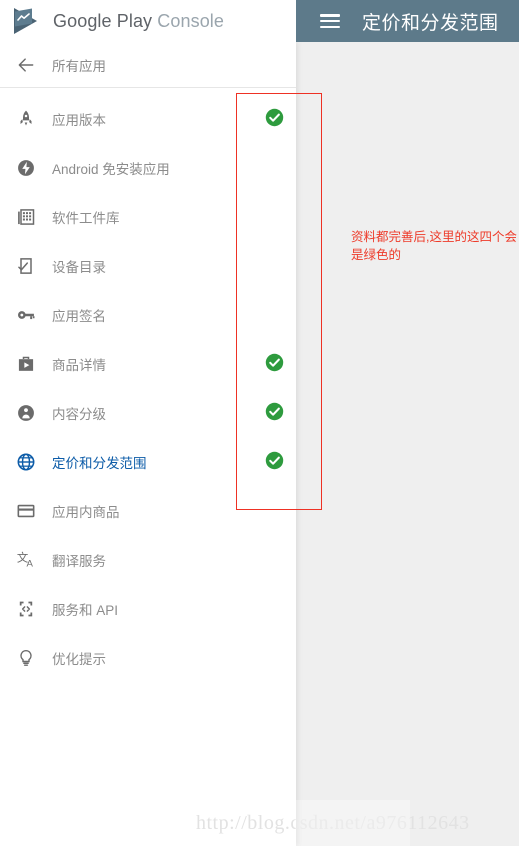 Image resolution: width=519 pixels, height=846 pixels. What do you see at coordinates (79, 659) in the screenshot?
I see `sidebar-item-label: 优化提示` at bounding box center [79, 659].